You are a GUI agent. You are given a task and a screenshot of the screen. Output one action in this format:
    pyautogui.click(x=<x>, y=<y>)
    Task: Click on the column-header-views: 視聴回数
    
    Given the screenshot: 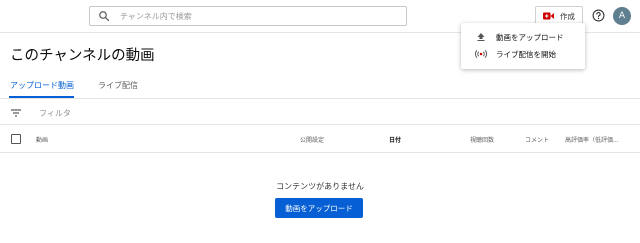 What is the action you would take?
    pyautogui.click(x=482, y=139)
    